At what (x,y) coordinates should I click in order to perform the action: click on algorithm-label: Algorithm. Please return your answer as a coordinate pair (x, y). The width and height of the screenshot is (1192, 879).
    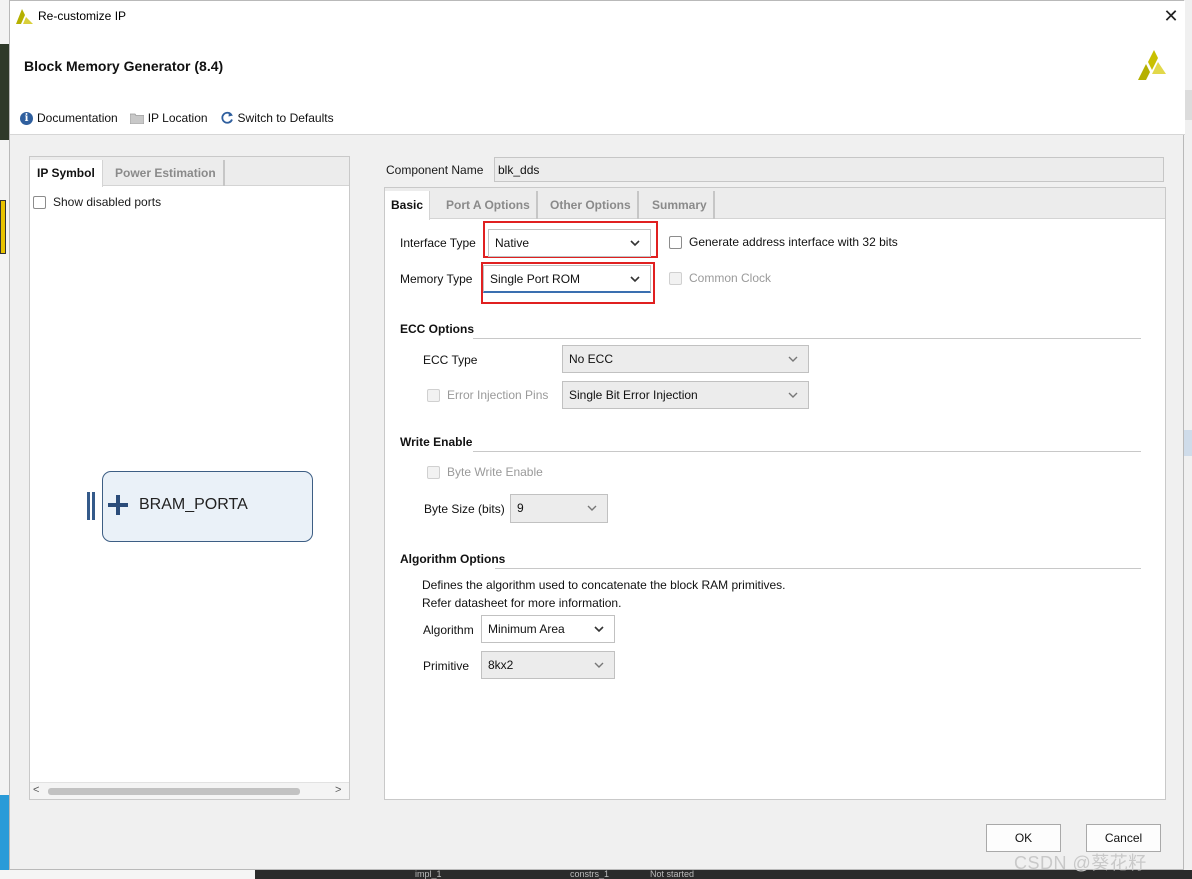
    Looking at the image, I should click on (448, 630).